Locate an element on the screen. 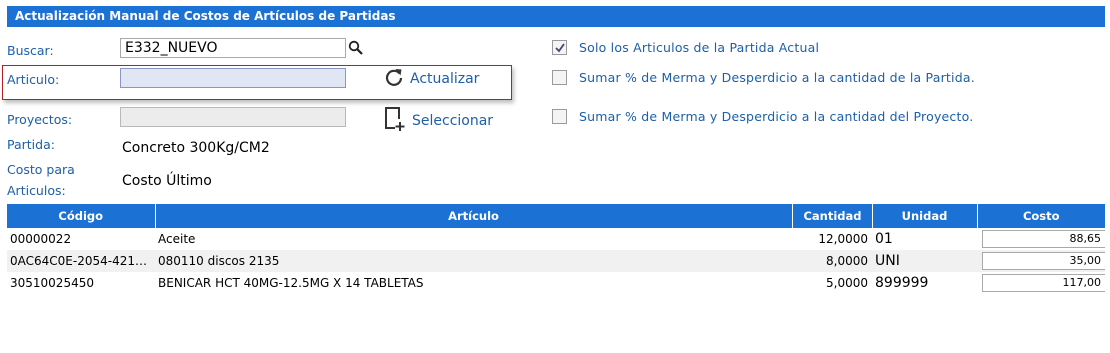 This screenshot has width=1110, height=353. cell-costo: 117,00 is located at coordinates (1041, 283).